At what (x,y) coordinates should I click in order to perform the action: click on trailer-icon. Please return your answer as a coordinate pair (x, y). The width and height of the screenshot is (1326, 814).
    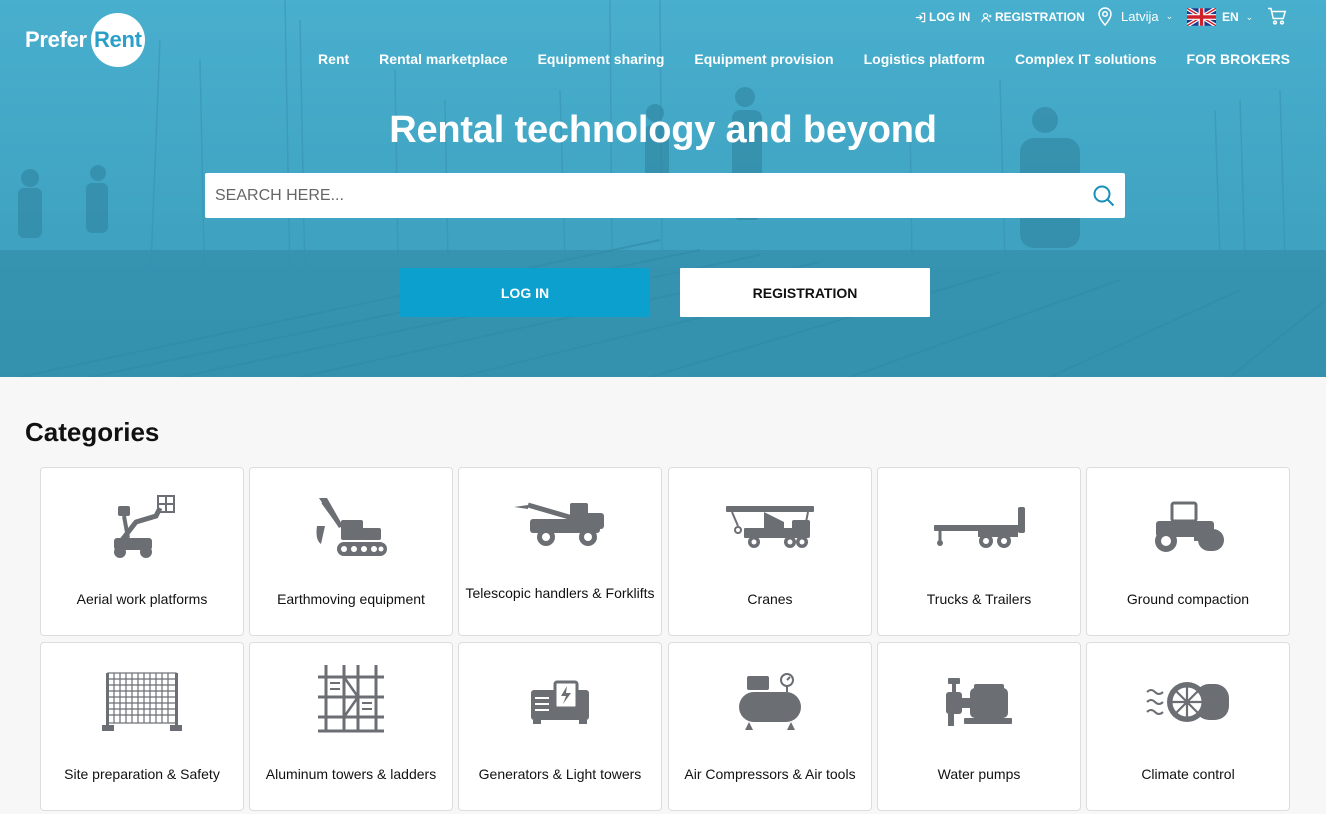
    Looking at the image, I should click on (979, 527).